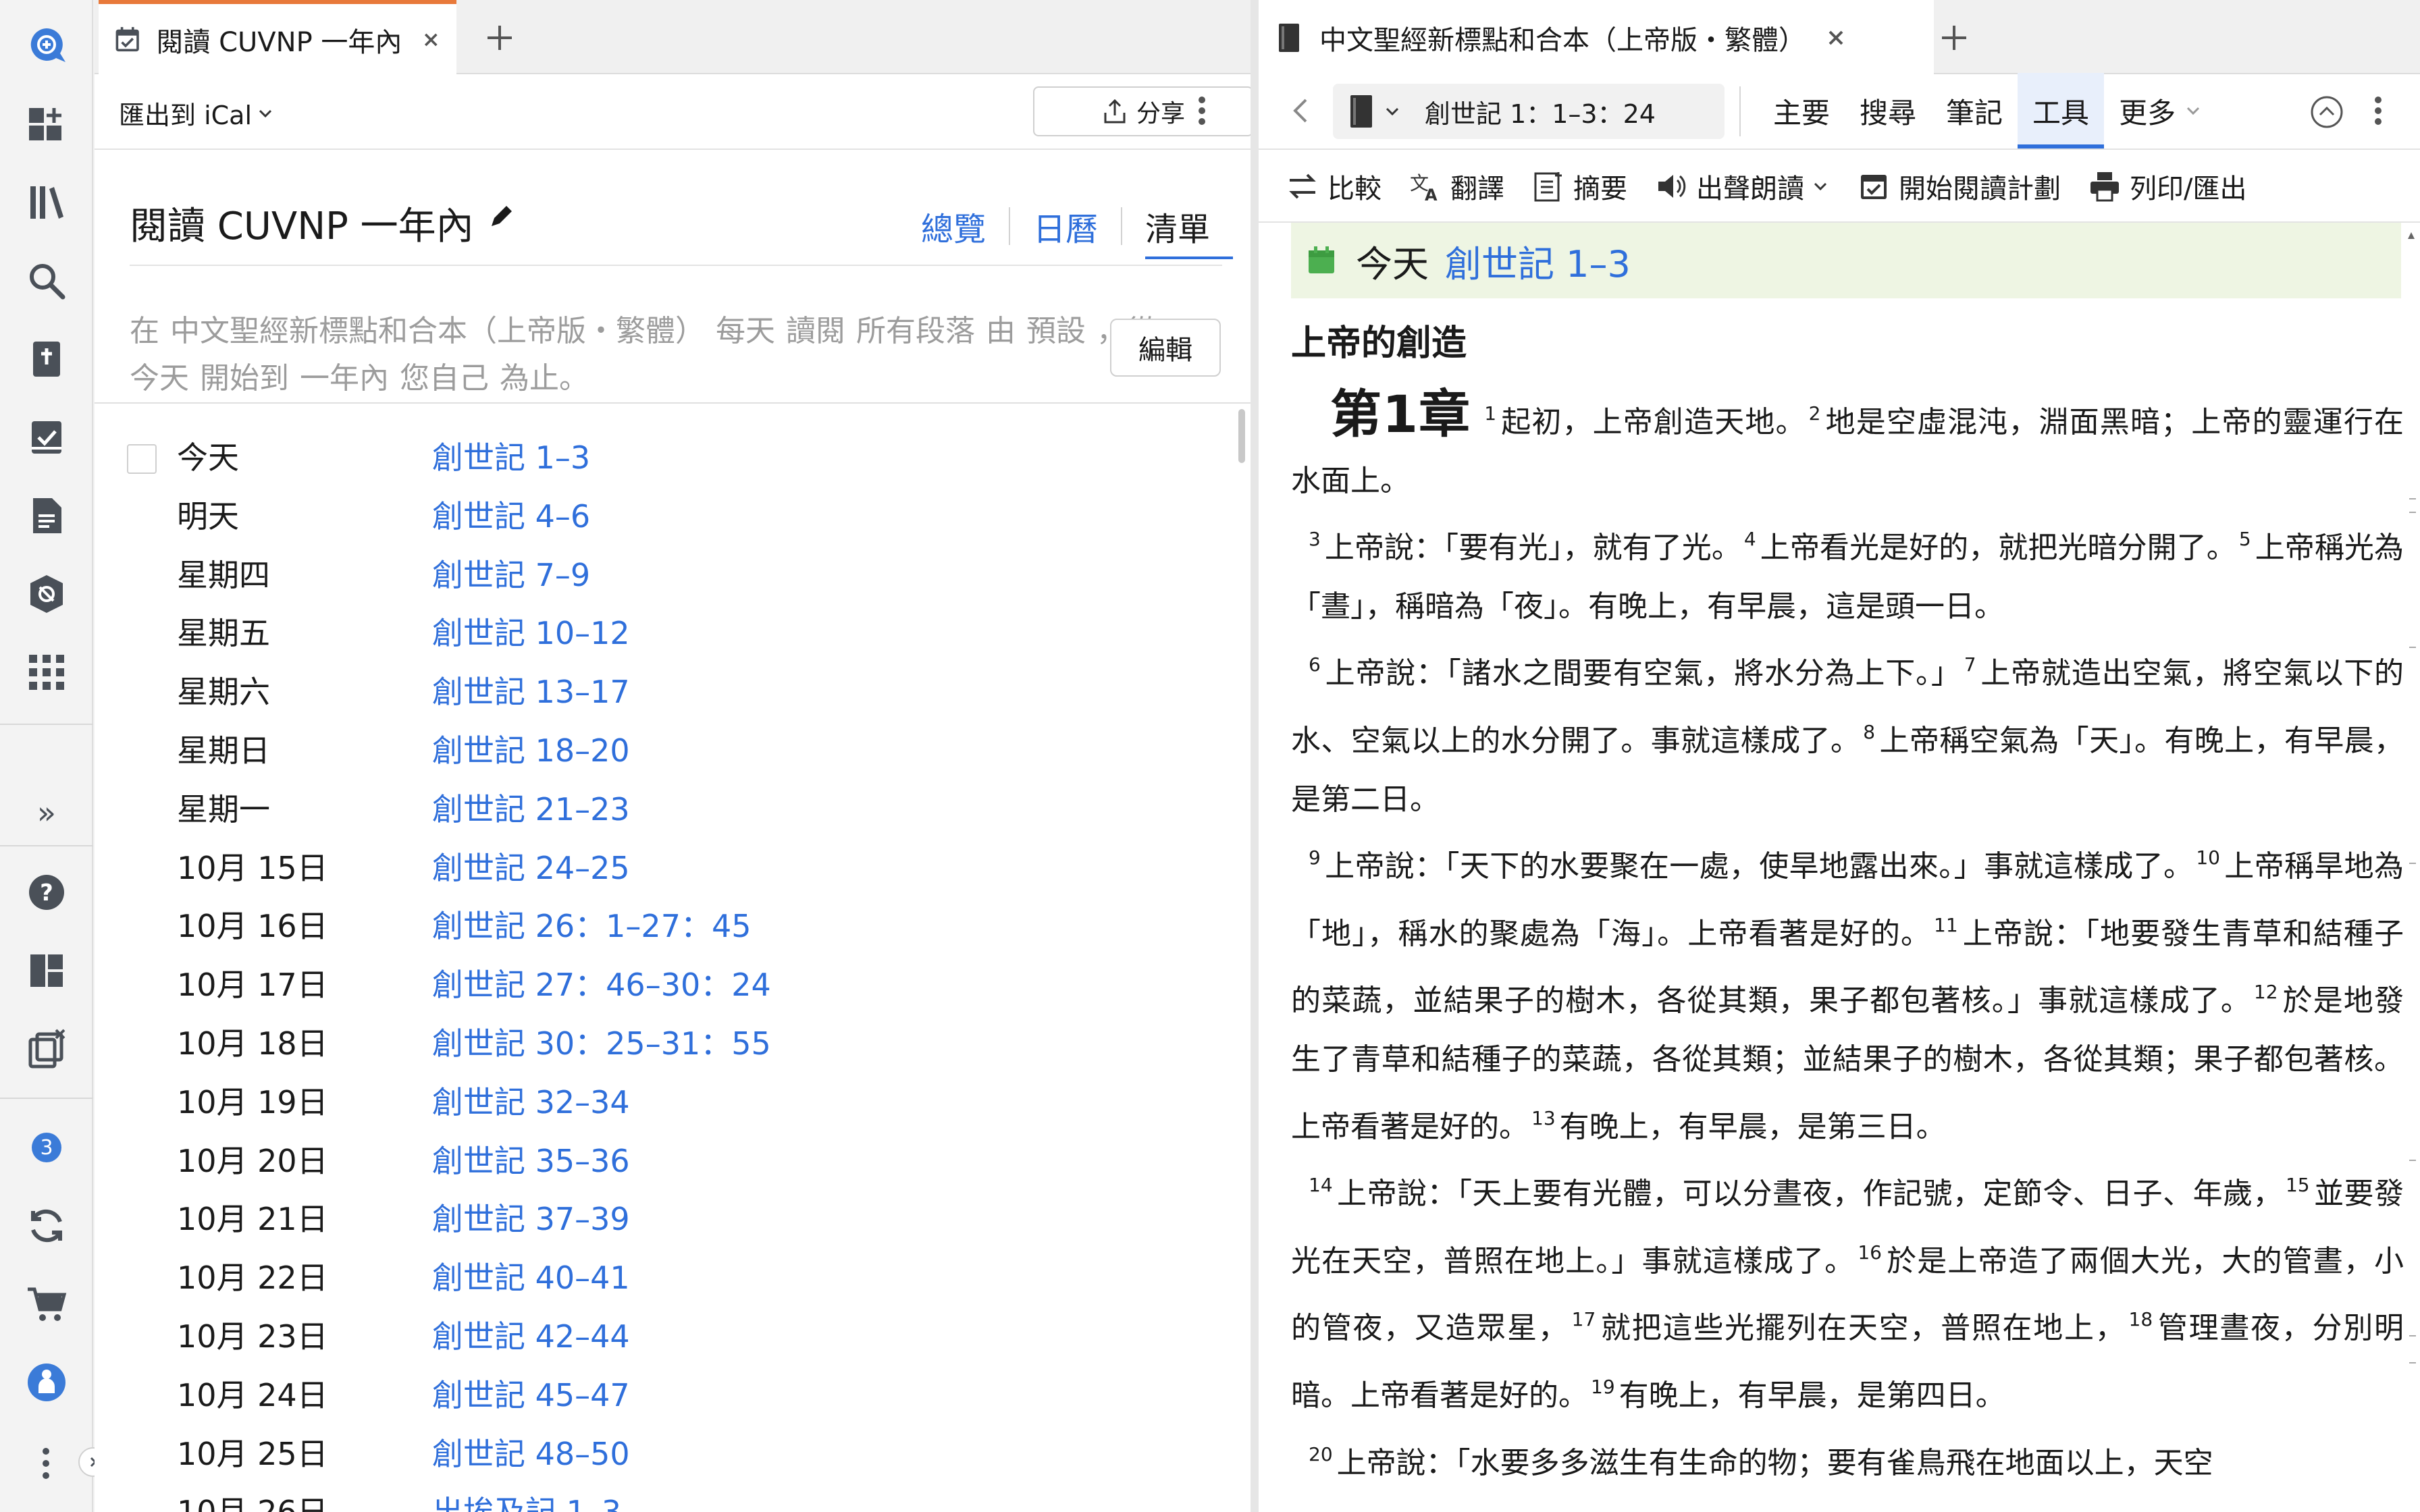 Image resolution: width=2420 pixels, height=1512 pixels. What do you see at coordinates (531, 1452) in the screenshot?
I see `schedule-reference-link: 創世記 48–50` at bounding box center [531, 1452].